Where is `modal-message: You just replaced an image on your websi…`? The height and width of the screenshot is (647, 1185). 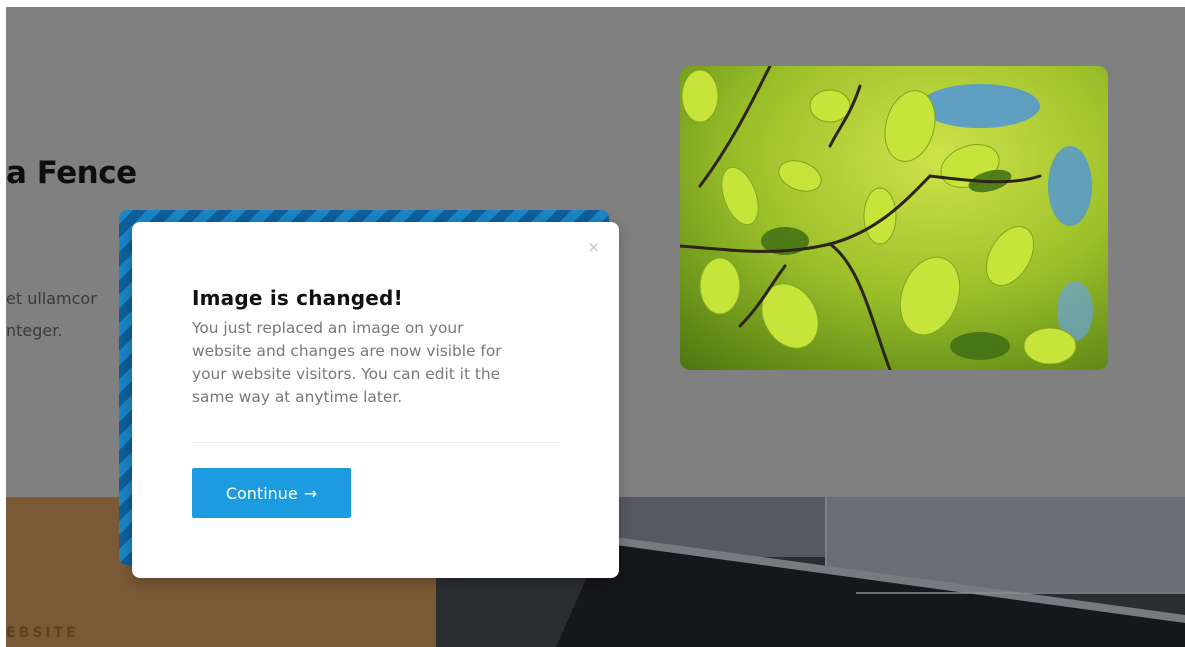 modal-message: You just replaced an image on your websi… is located at coordinates (372, 363).